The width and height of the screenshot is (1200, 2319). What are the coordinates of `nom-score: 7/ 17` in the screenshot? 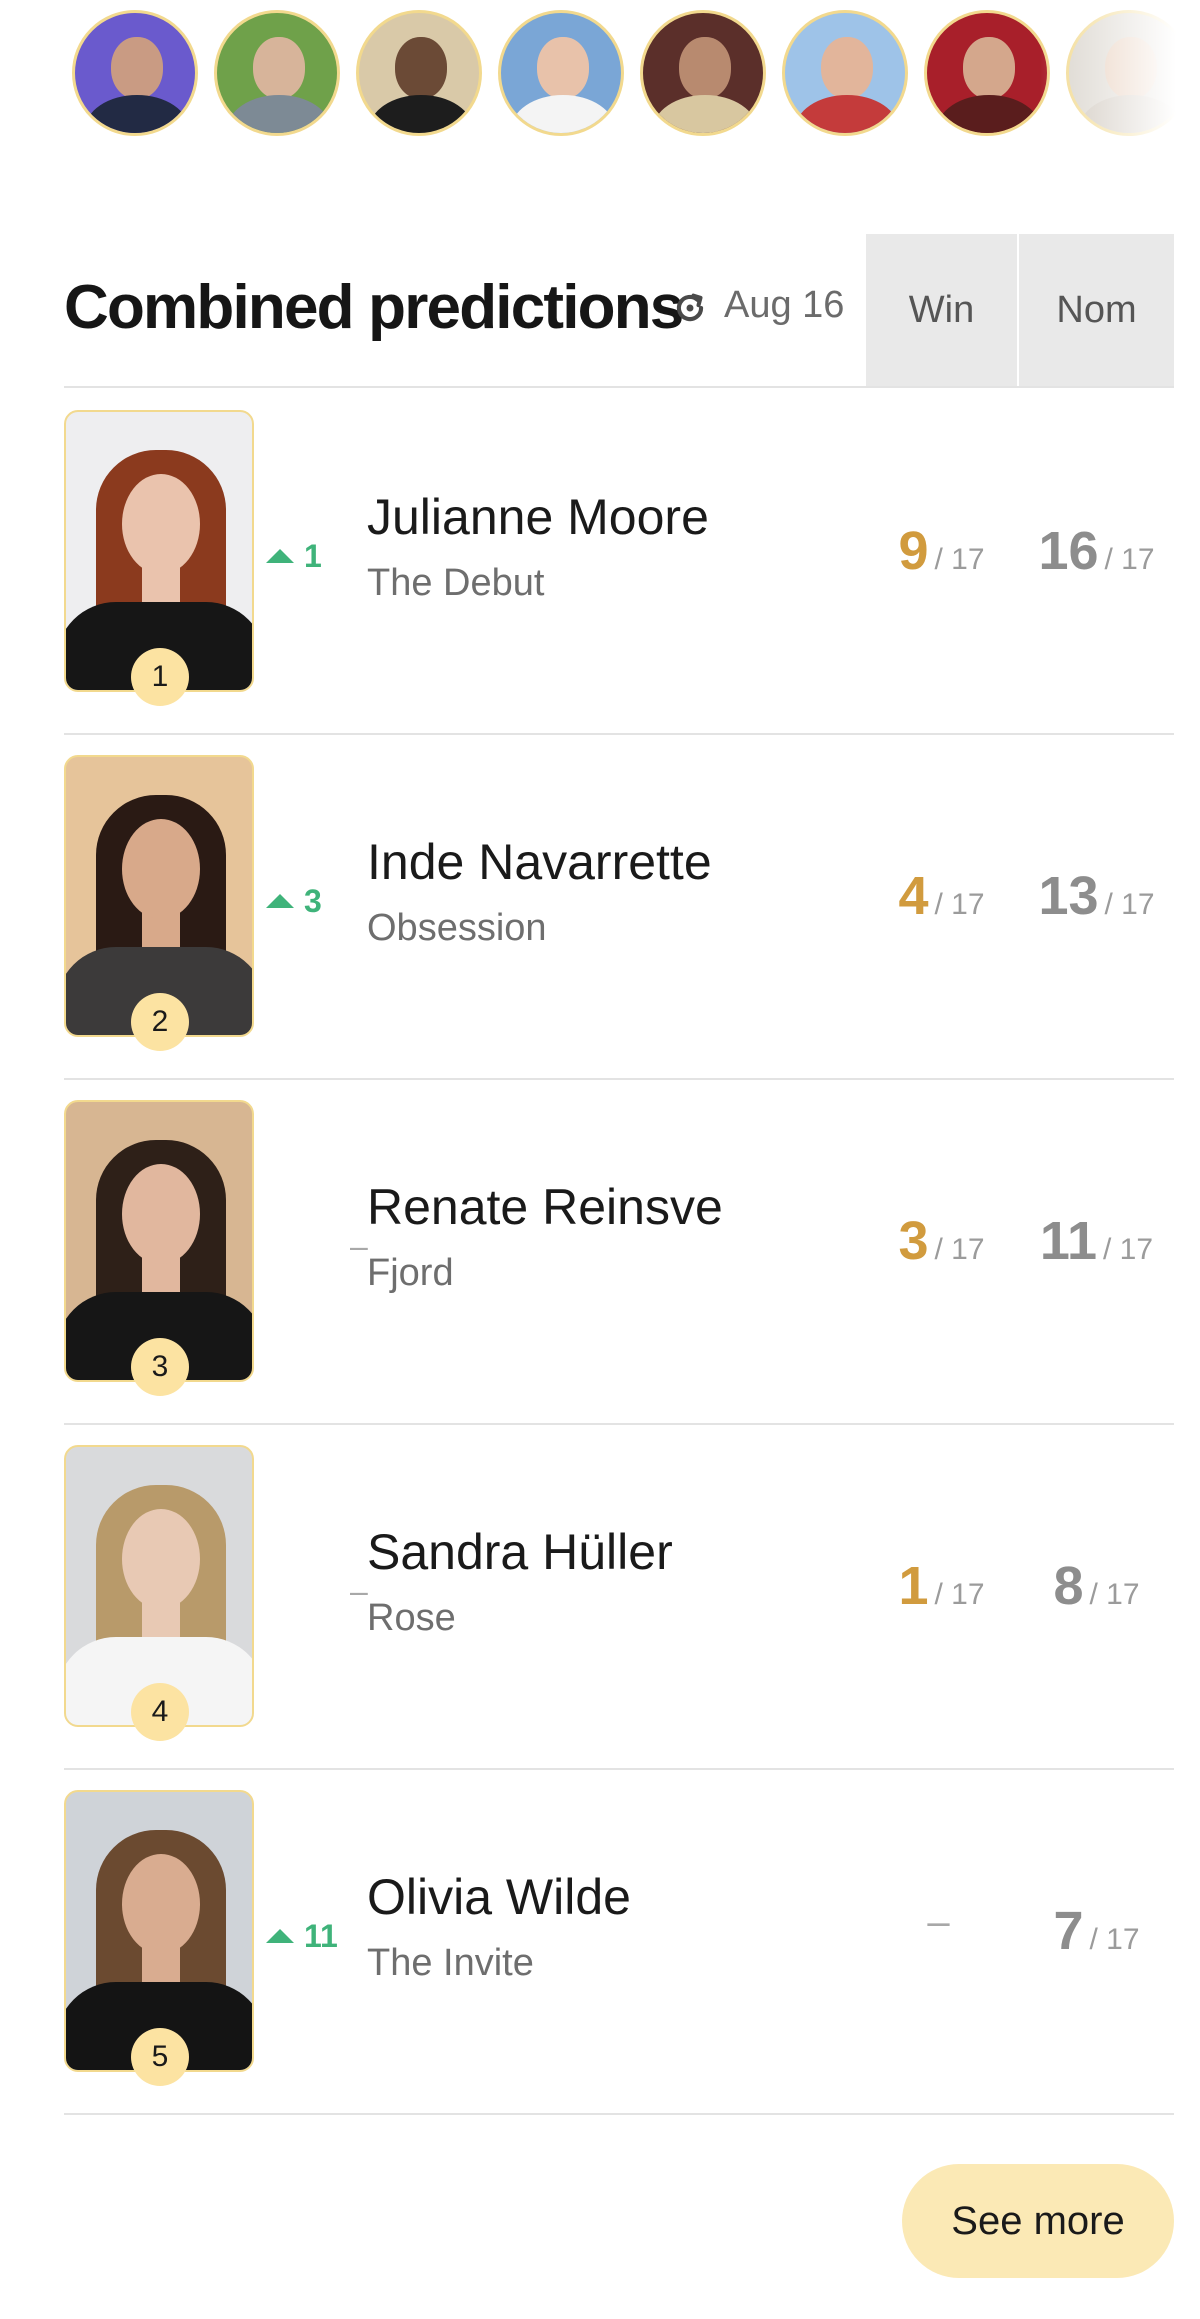 It's located at (1096, 1931).